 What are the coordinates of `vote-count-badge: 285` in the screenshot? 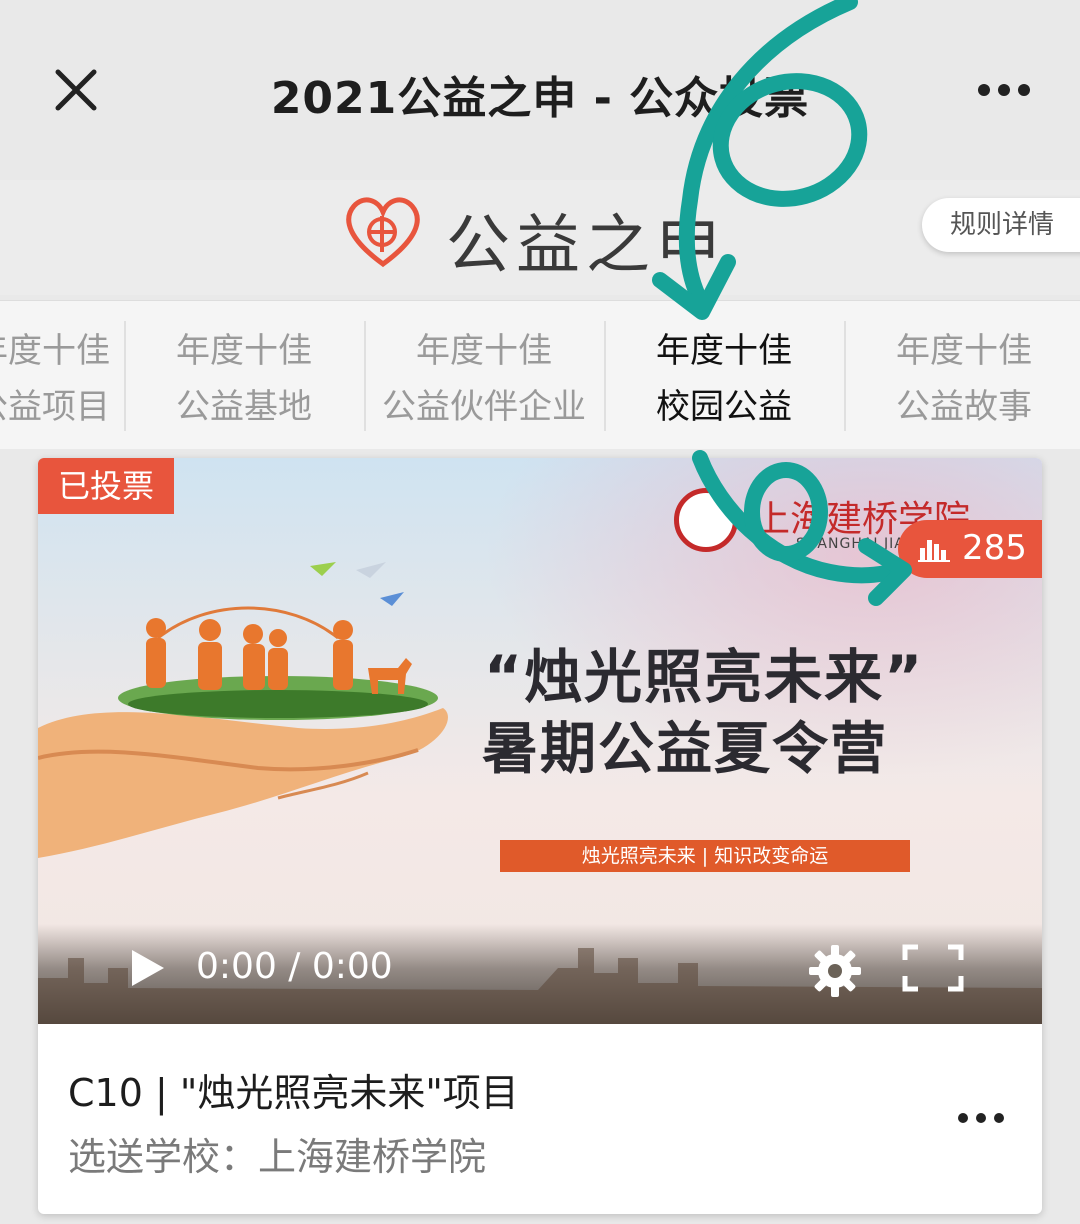 It's located at (970, 549).